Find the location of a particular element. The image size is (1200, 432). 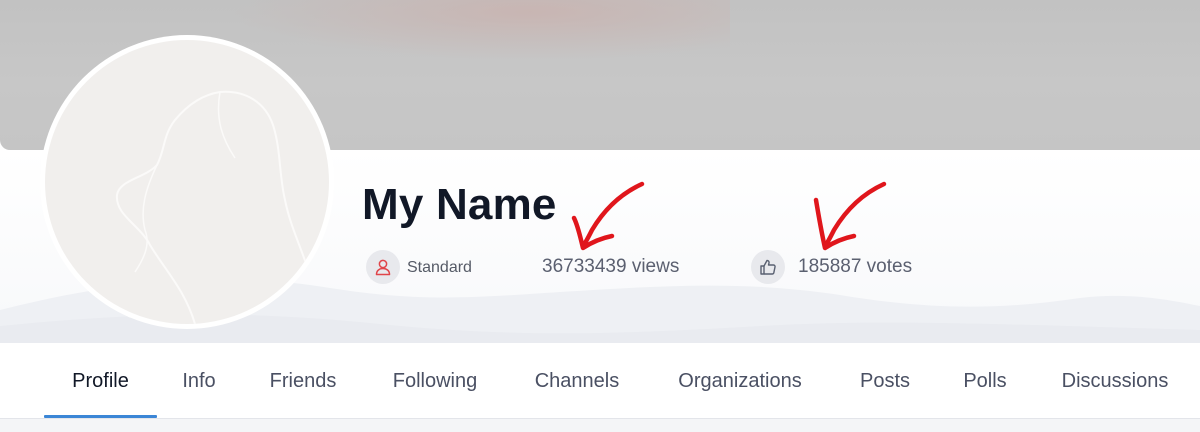

tab-channels: Channels is located at coordinates (577, 381).